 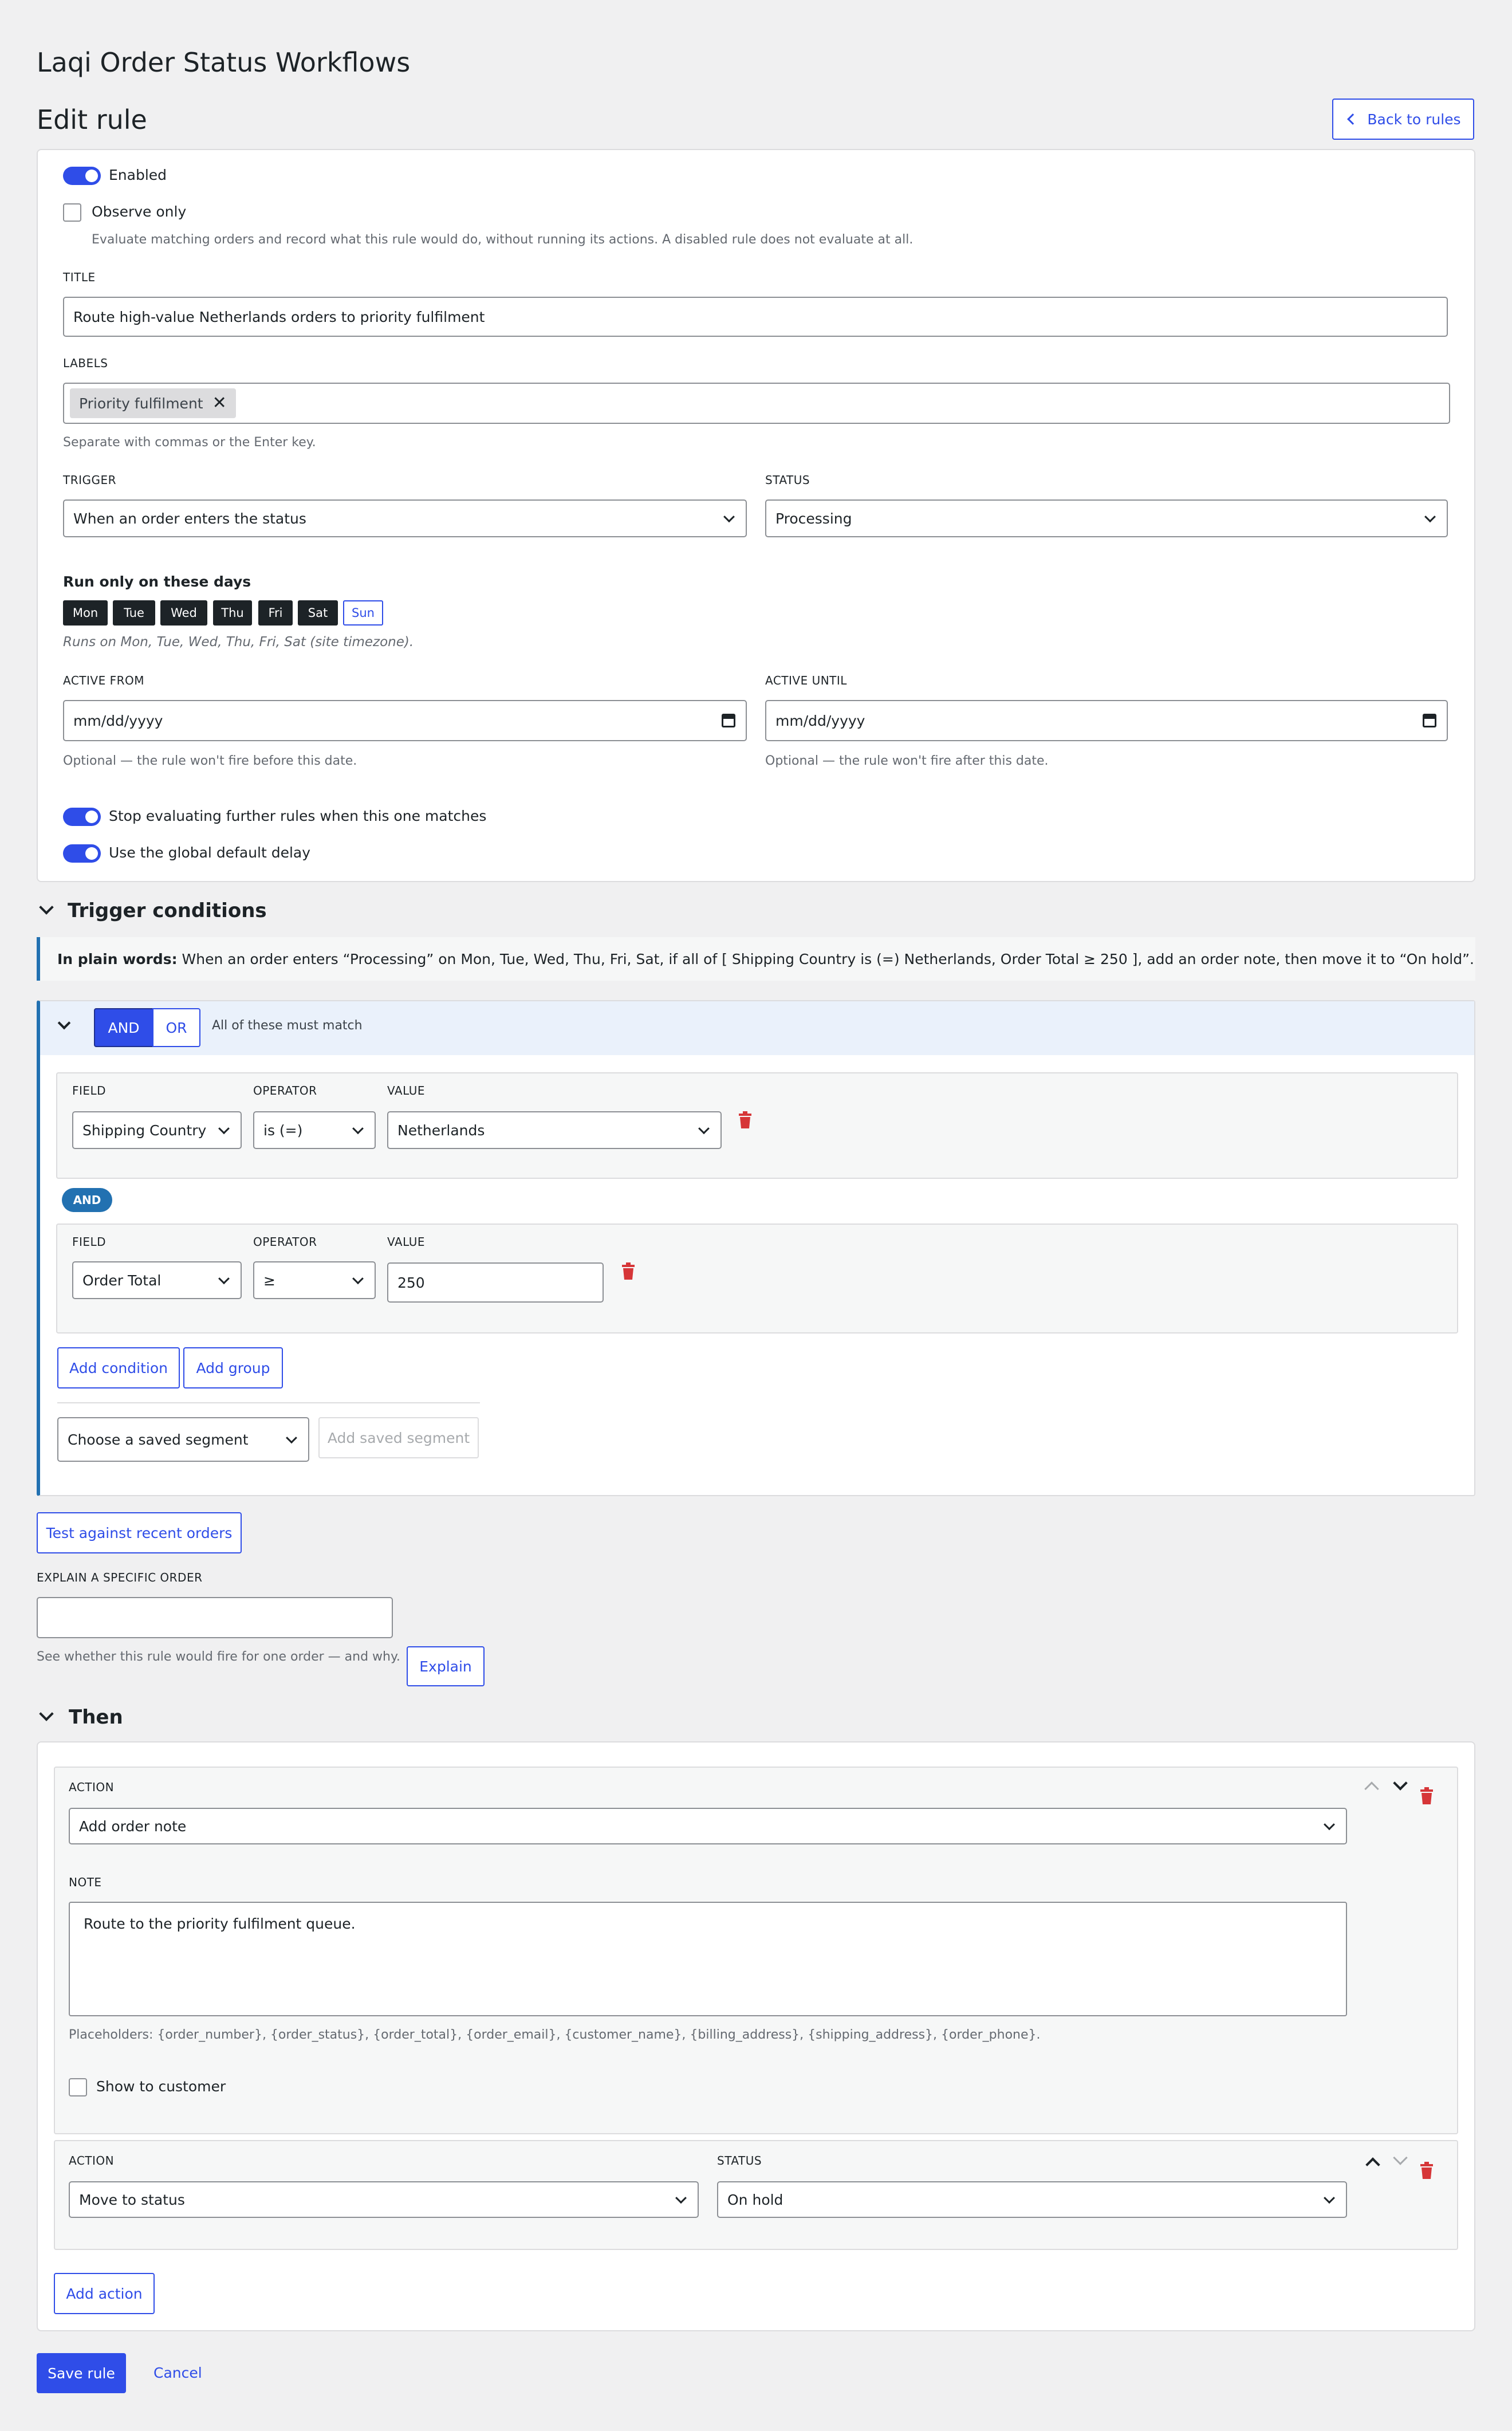 What do you see at coordinates (85, 613) in the screenshot?
I see `day-mon: Mon` at bounding box center [85, 613].